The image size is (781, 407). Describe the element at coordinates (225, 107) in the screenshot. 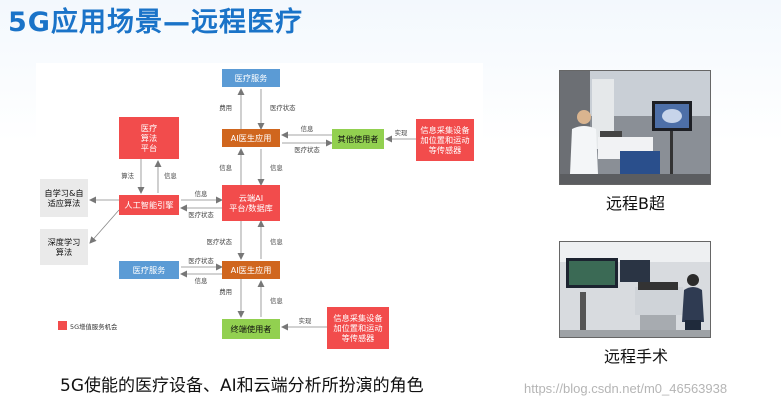

I see `edge-label-fee-0: 费用` at that location.